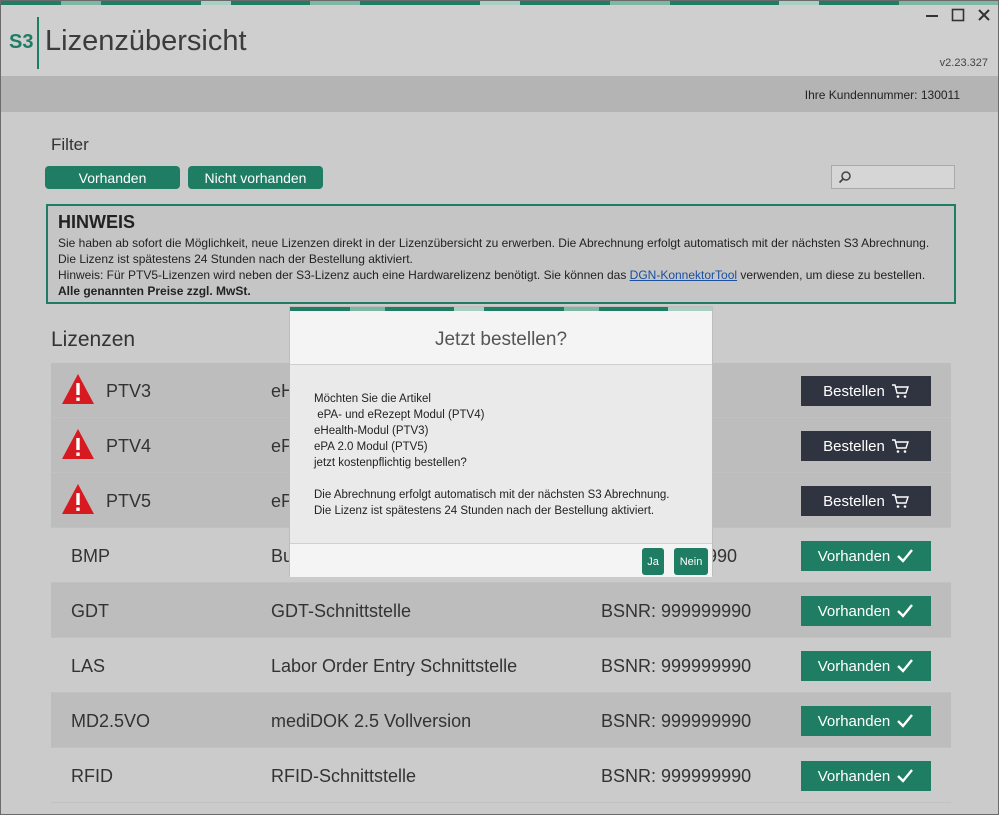  What do you see at coordinates (501, 560) in the screenshot?
I see `dialog-footer: Ja Nein` at bounding box center [501, 560].